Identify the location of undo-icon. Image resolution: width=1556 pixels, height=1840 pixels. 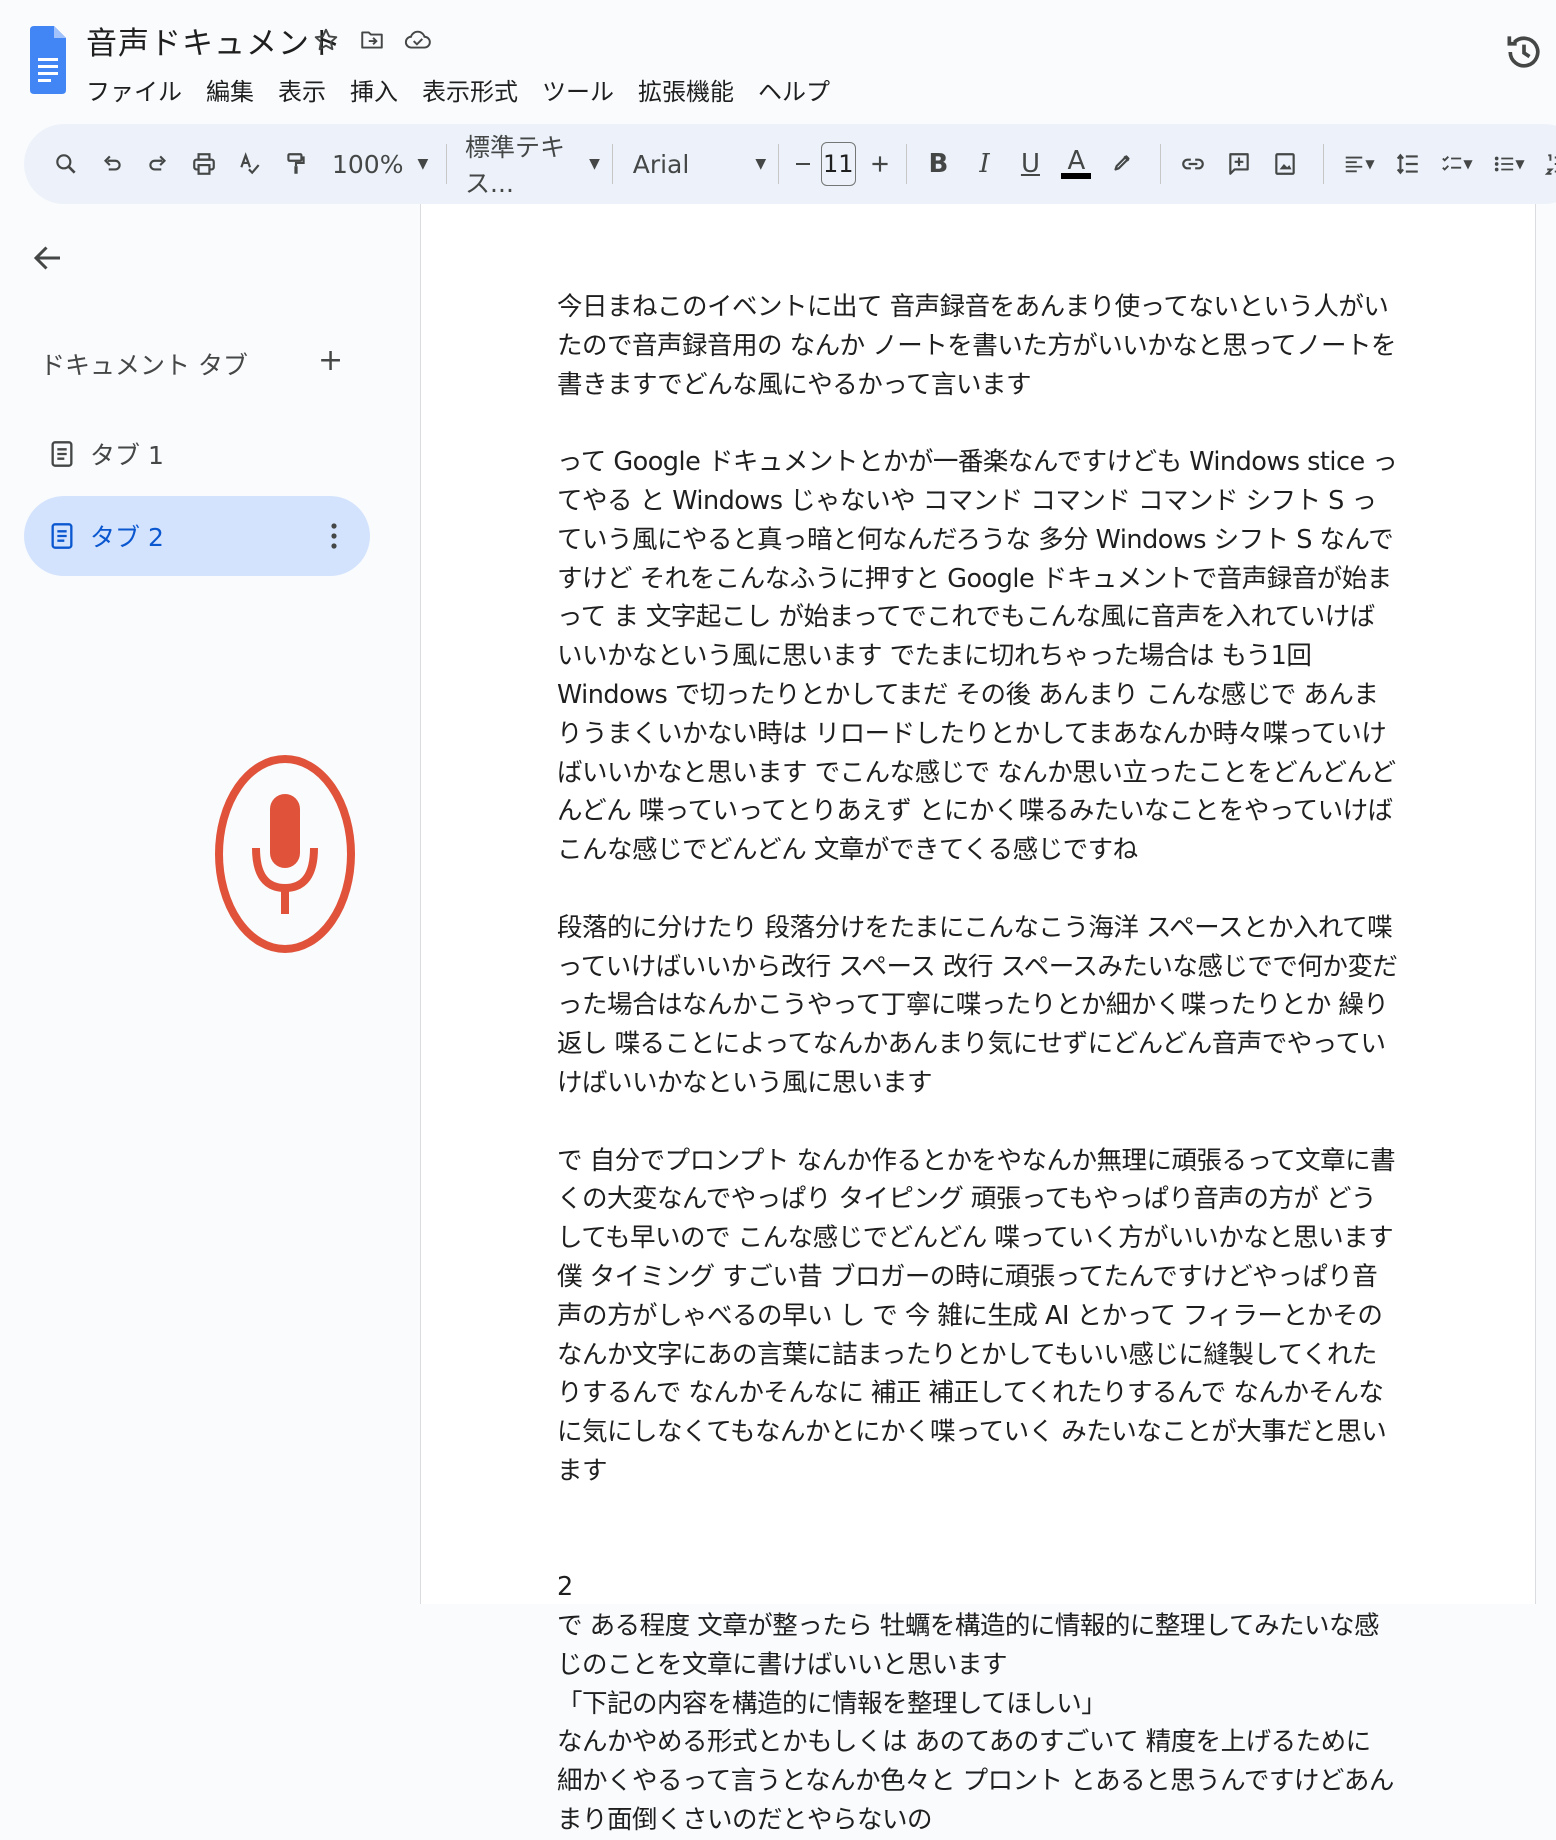
(112, 164).